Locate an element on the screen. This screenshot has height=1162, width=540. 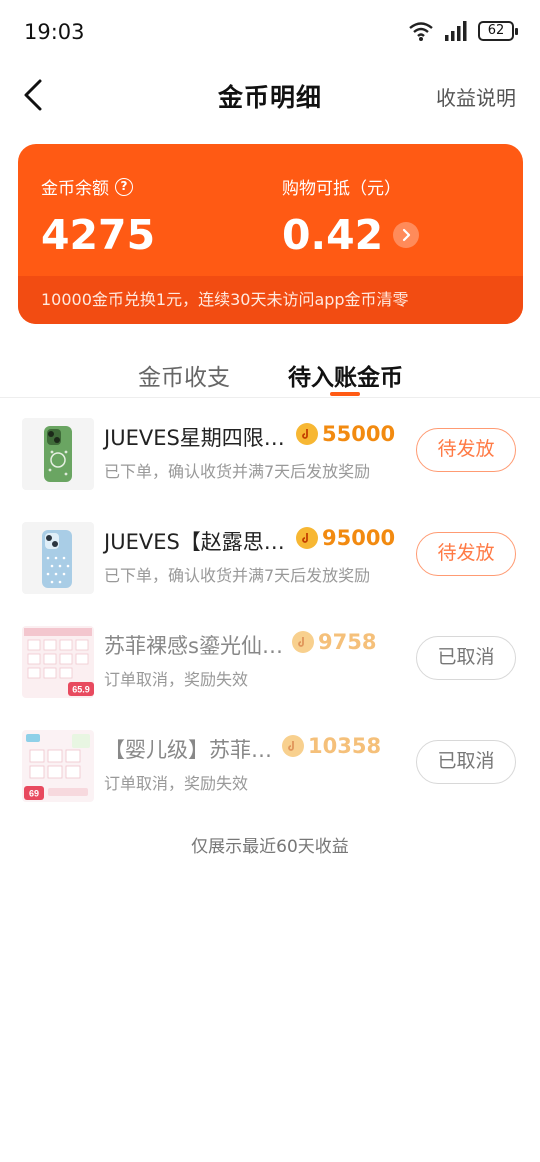
thumb-price-label: 69 is located at coordinates (34, 794).